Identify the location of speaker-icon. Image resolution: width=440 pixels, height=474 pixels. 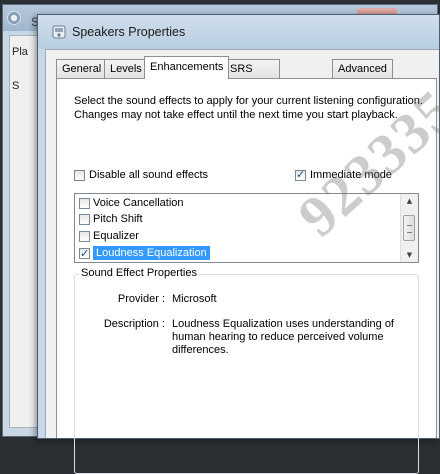
(59, 32).